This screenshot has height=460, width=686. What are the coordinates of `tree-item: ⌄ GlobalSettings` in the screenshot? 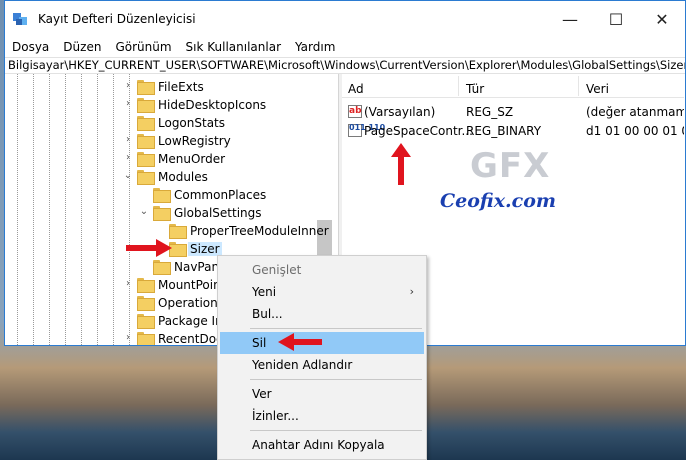 It's located at (170, 213).